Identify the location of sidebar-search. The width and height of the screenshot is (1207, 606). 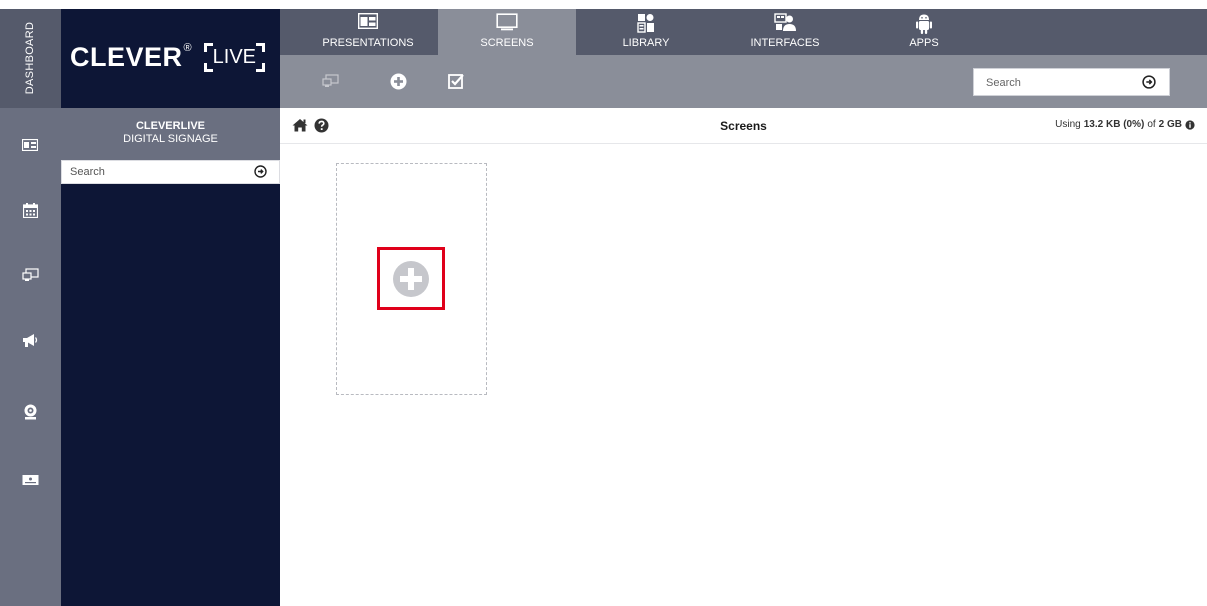
(170, 172).